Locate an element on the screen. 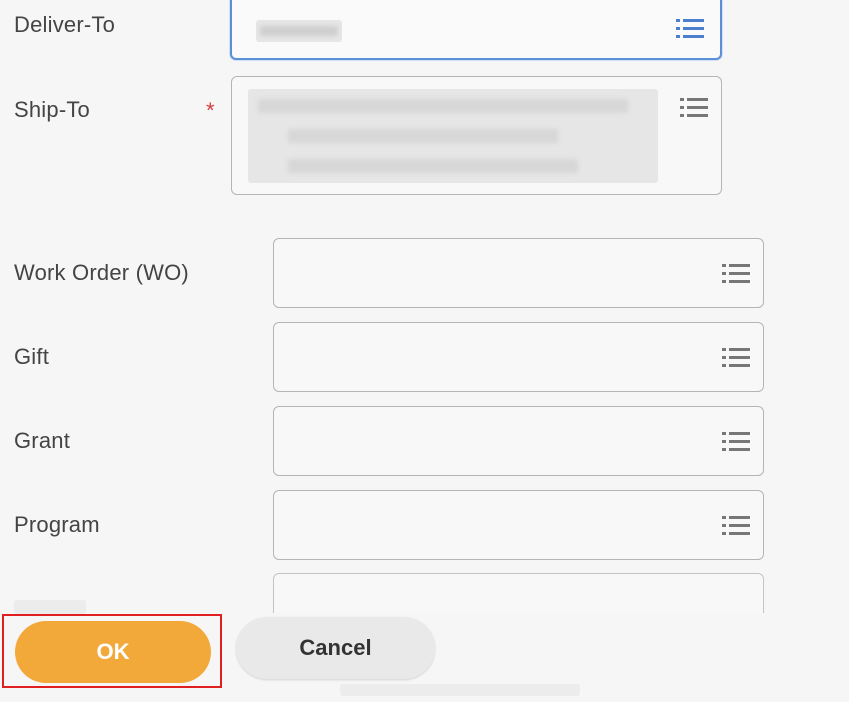  gift-input is located at coordinates (518, 357).